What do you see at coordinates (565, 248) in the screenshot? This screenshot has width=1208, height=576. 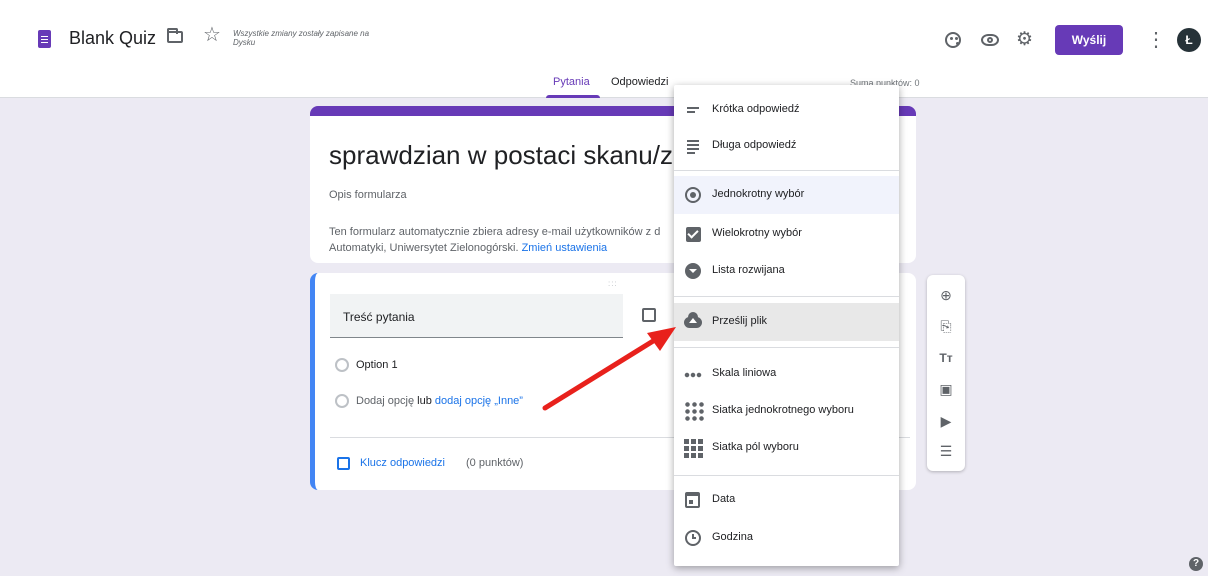 I see `change-settings-link: Zmień ustawienia` at bounding box center [565, 248].